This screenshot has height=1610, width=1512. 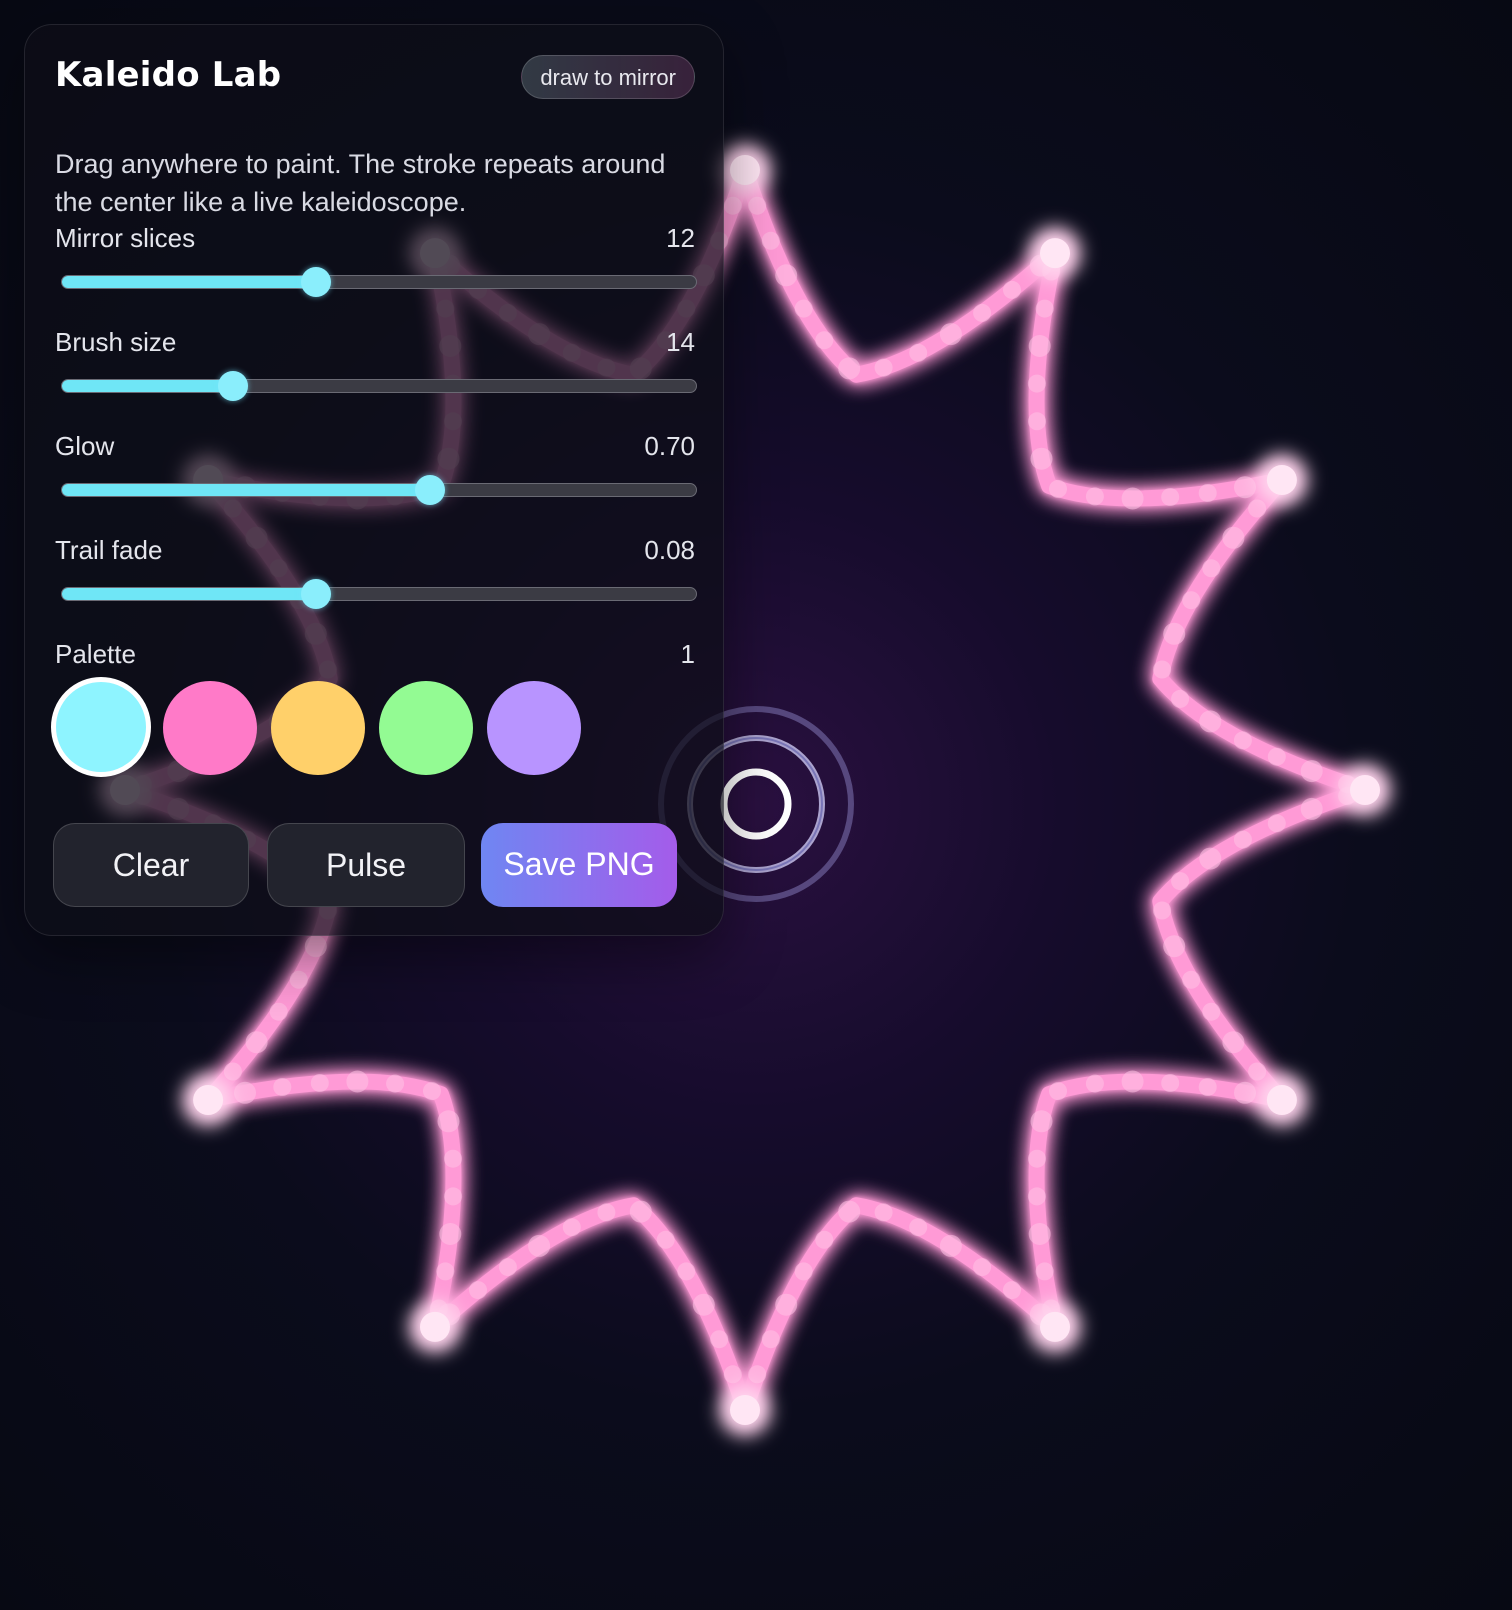 What do you see at coordinates (379, 386) in the screenshot?
I see `brush-size-slider` at bounding box center [379, 386].